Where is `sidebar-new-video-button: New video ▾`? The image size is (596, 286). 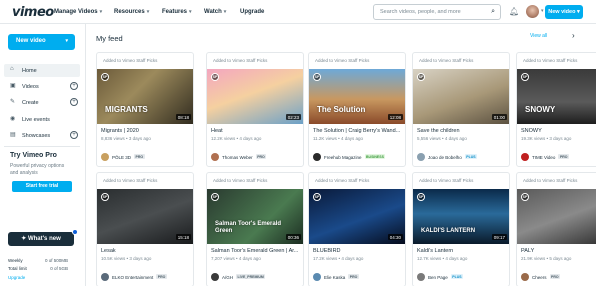 sidebar-new-video-button: New video ▾ is located at coordinates (41, 42).